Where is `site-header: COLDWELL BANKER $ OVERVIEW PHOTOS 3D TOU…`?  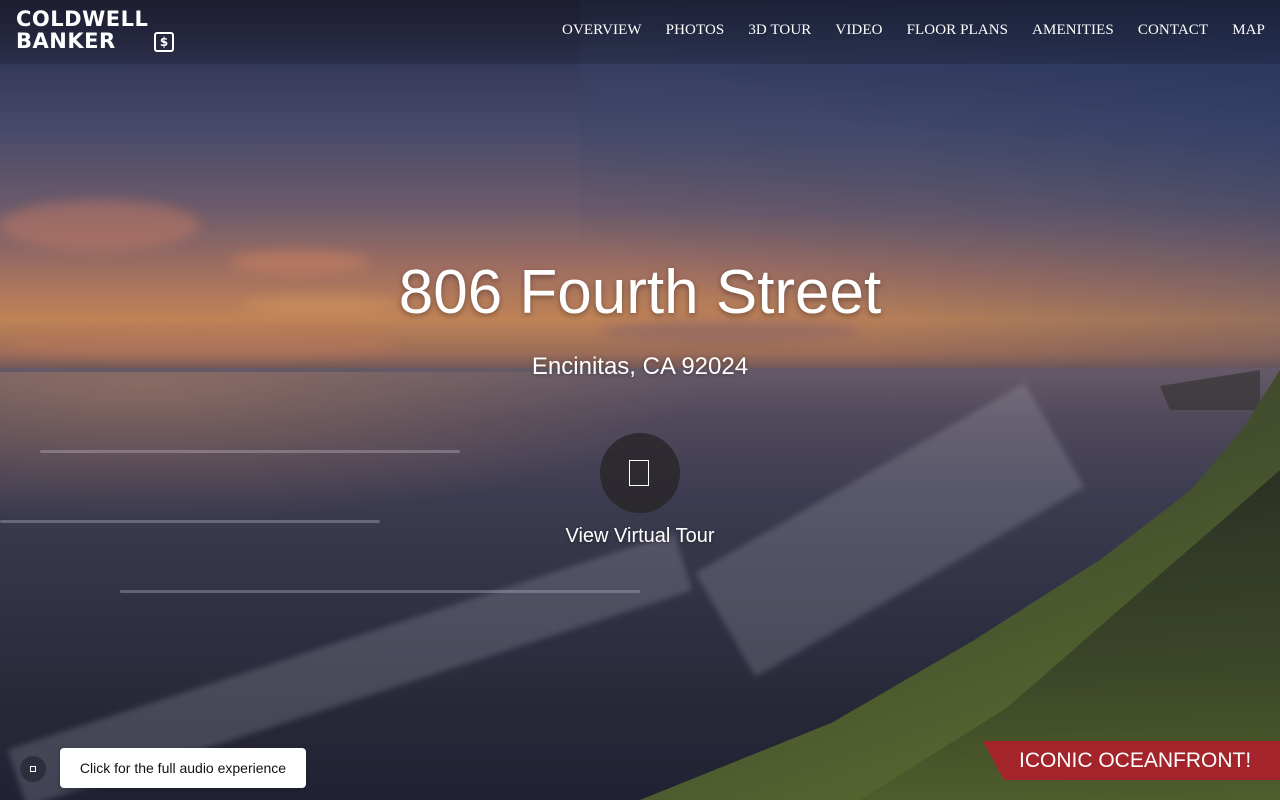
site-header: COLDWELL BANKER $ OVERVIEW PHOTOS 3D TOU… is located at coordinates (640, 32).